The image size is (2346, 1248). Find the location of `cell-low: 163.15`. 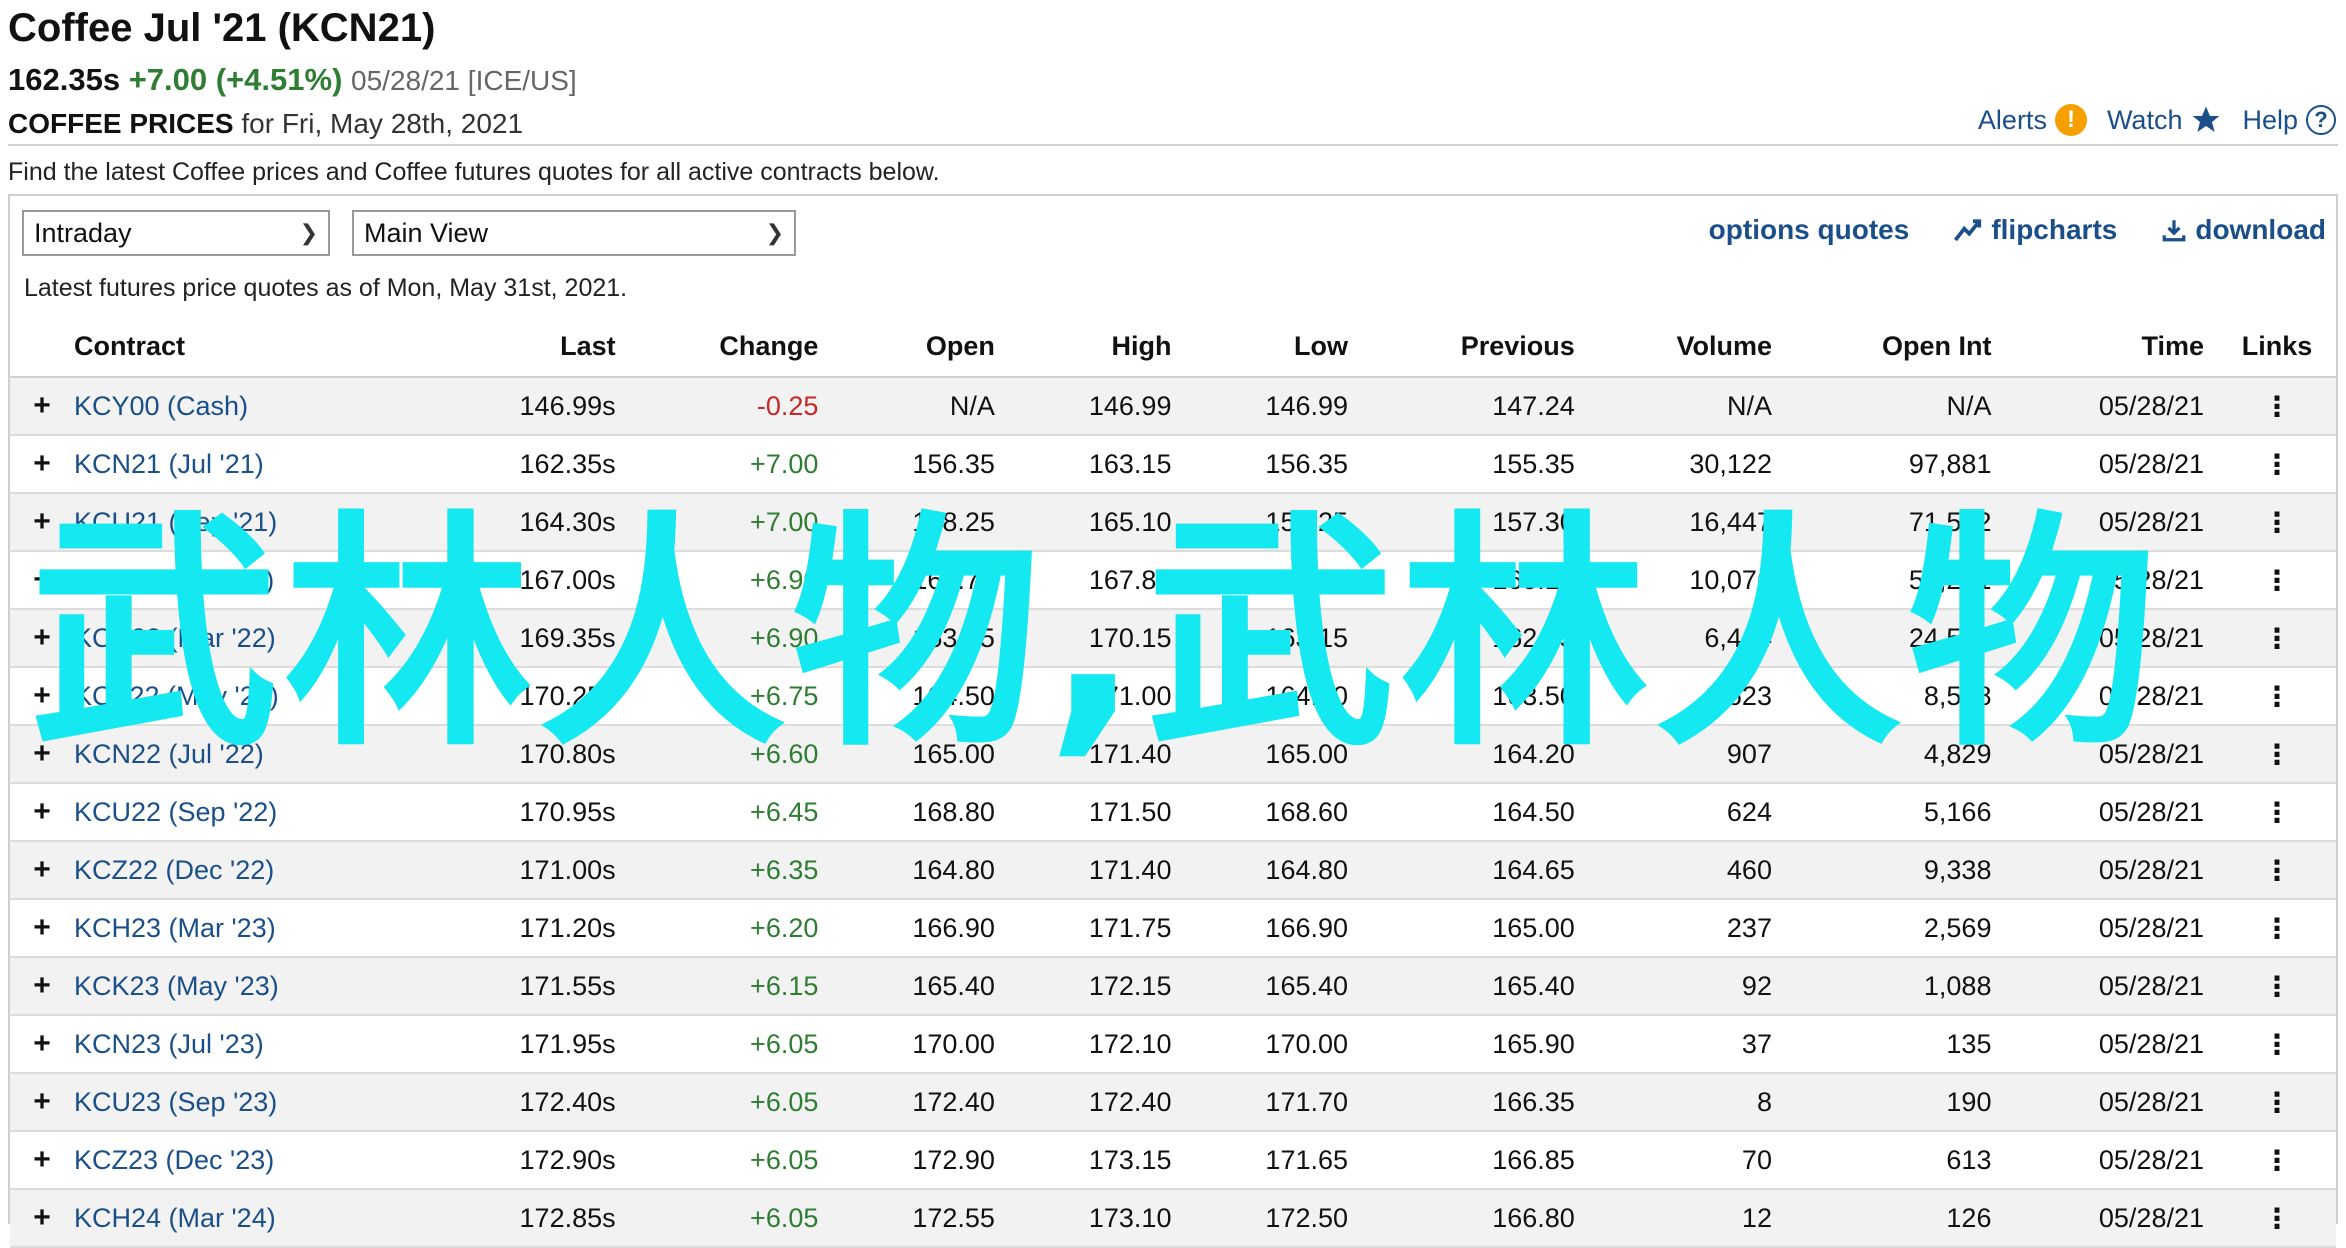

cell-low: 163.15 is located at coordinates (1274, 638).